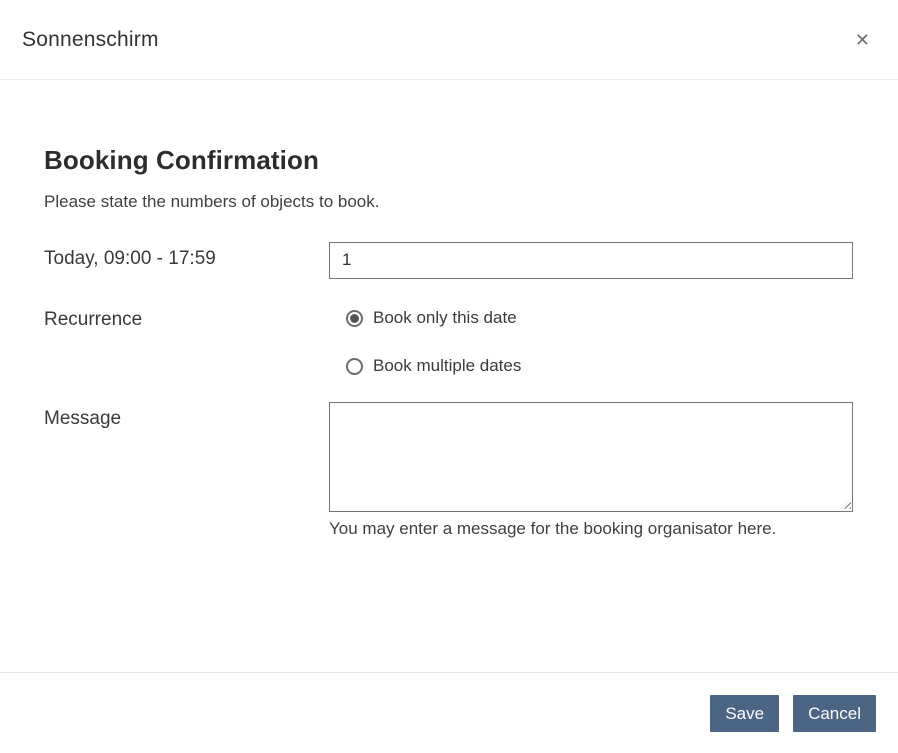 This screenshot has width=898, height=753. What do you see at coordinates (591, 340) in the screenshot?
I see `recurrence-options: Book only this date Book multiple dates` at bounding box center [591, 340].